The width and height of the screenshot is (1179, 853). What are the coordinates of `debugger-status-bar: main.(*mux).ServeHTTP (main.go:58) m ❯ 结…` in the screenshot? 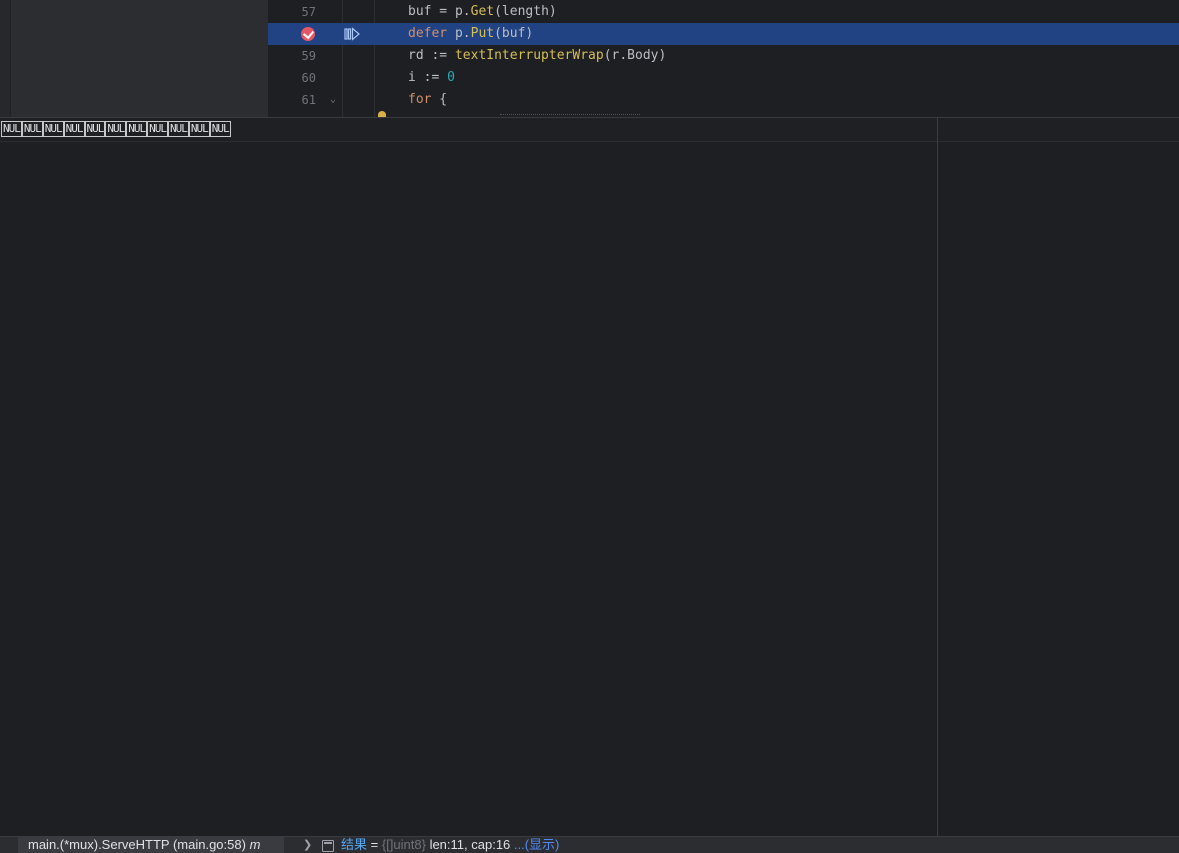 It's located at (589, 844).